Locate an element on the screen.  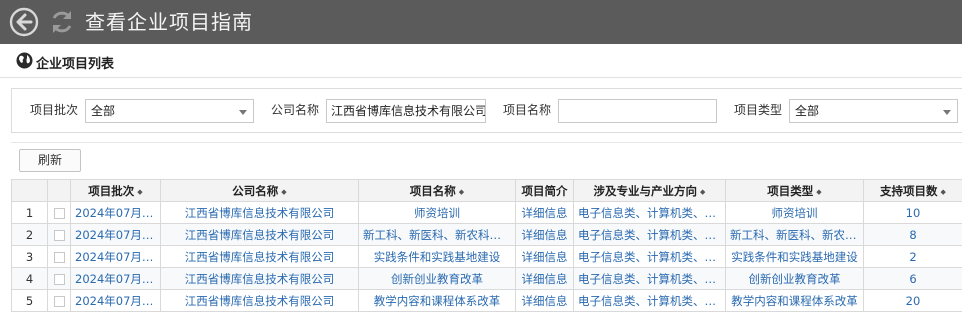
header-majors-label: 涉及专业与产业方向 is located at coordinates (645, 190).